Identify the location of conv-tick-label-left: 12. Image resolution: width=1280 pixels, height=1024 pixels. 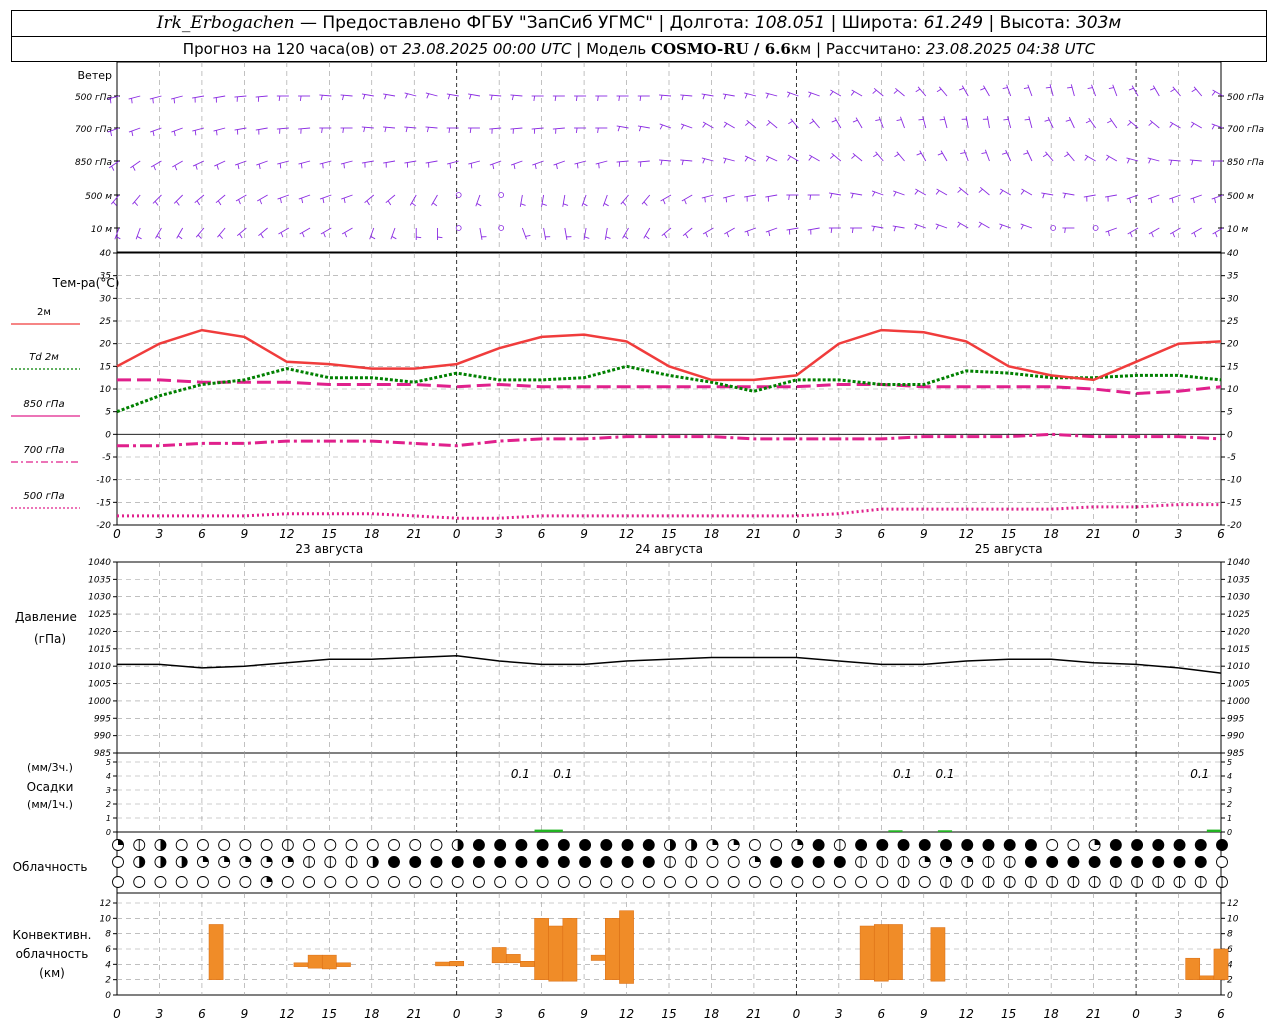
(106, 904).